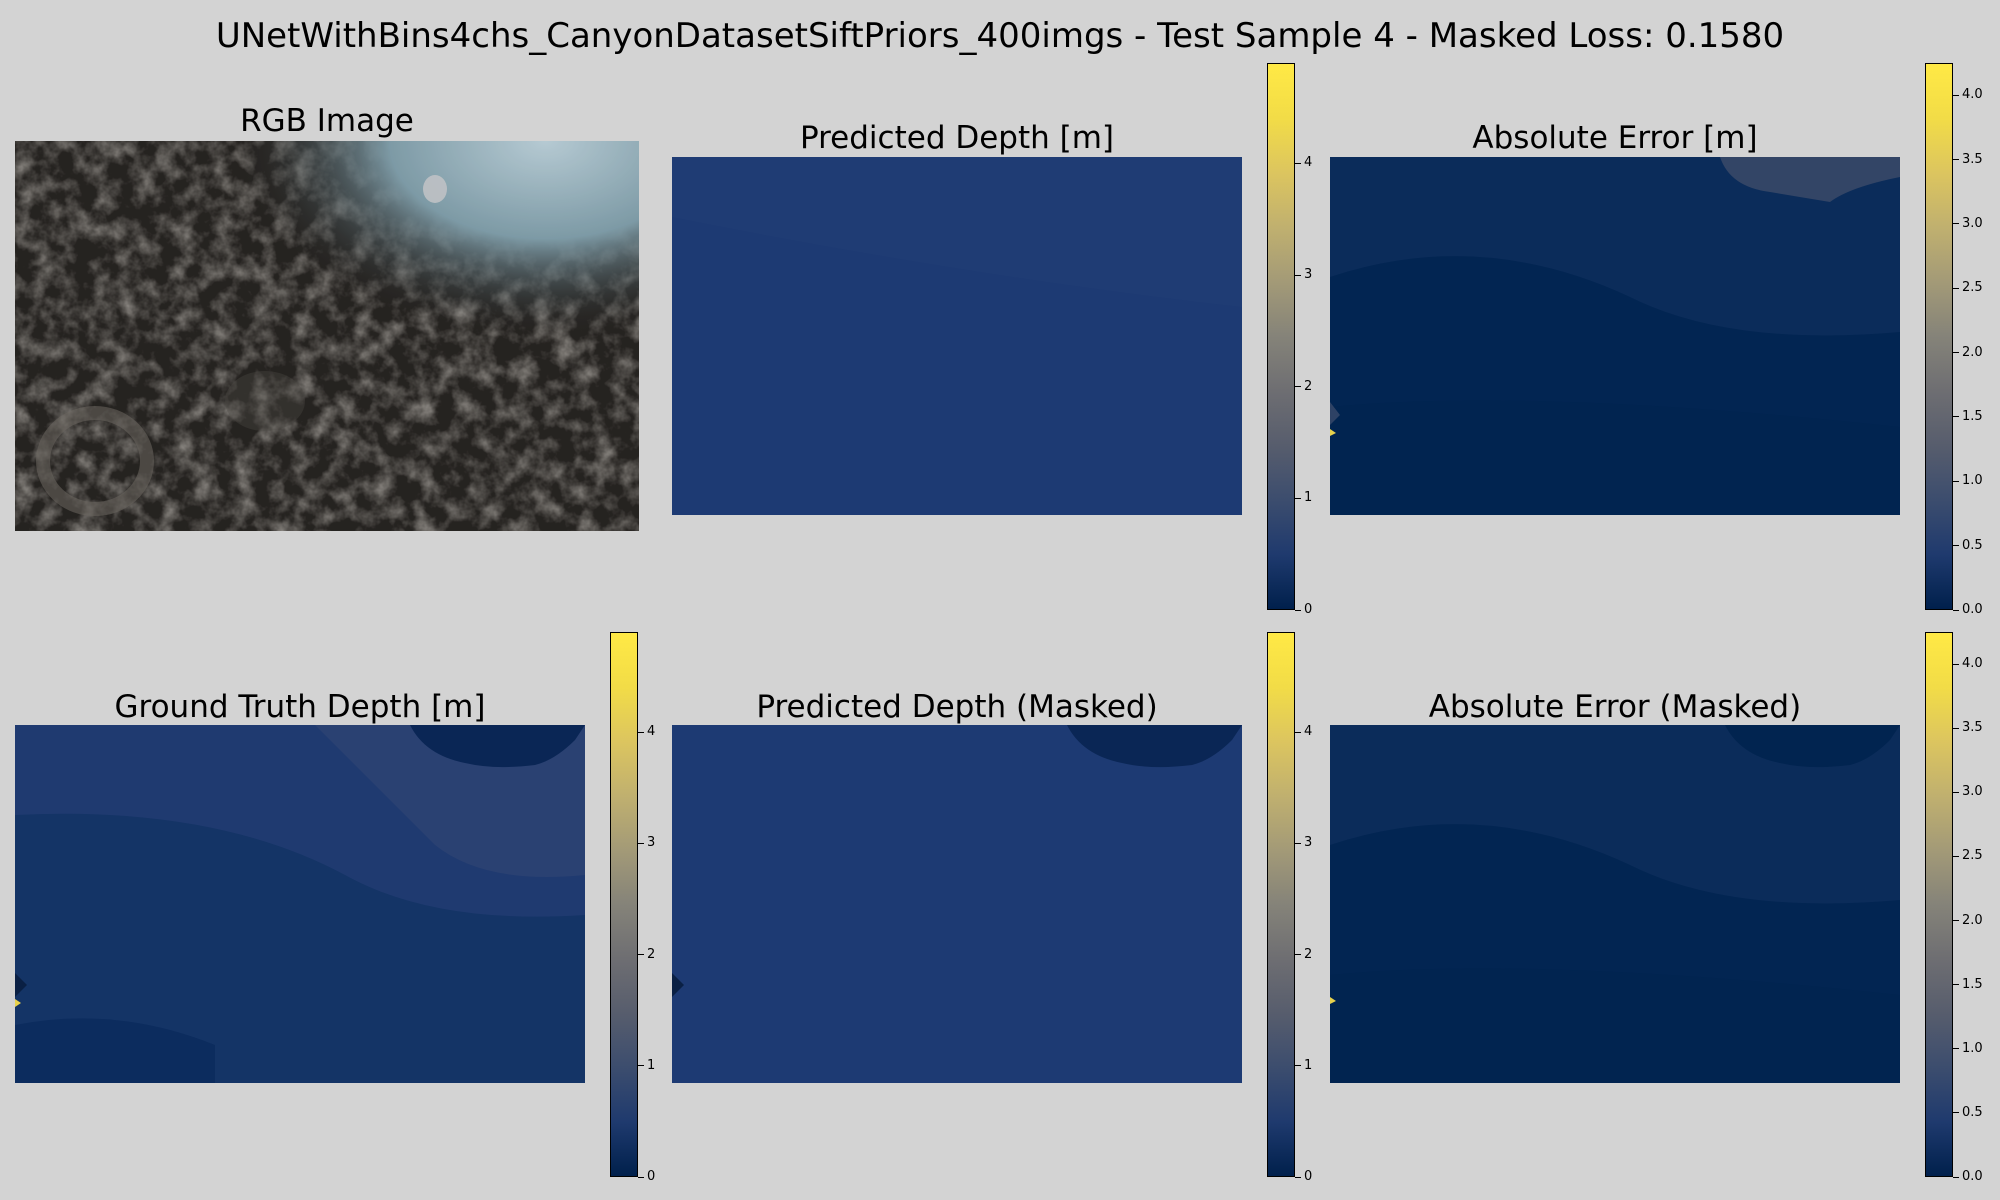 The height and width of the screenshot is (1200, 2000). Describe the element at coordinates (327, 336) in the screenshot. I see `rgb-image` at that location.